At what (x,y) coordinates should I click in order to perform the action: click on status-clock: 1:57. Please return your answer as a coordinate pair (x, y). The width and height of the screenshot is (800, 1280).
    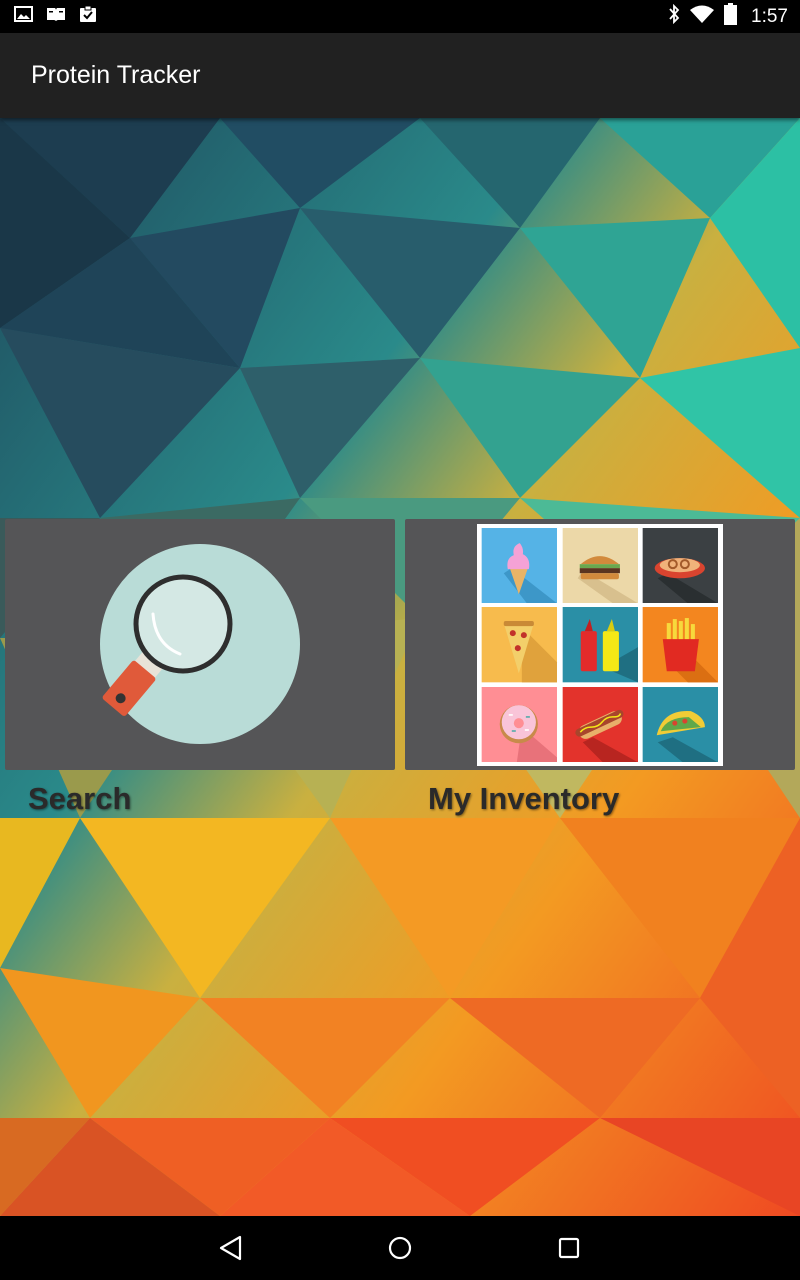
    Looking at the image, I should click on (769, 16).